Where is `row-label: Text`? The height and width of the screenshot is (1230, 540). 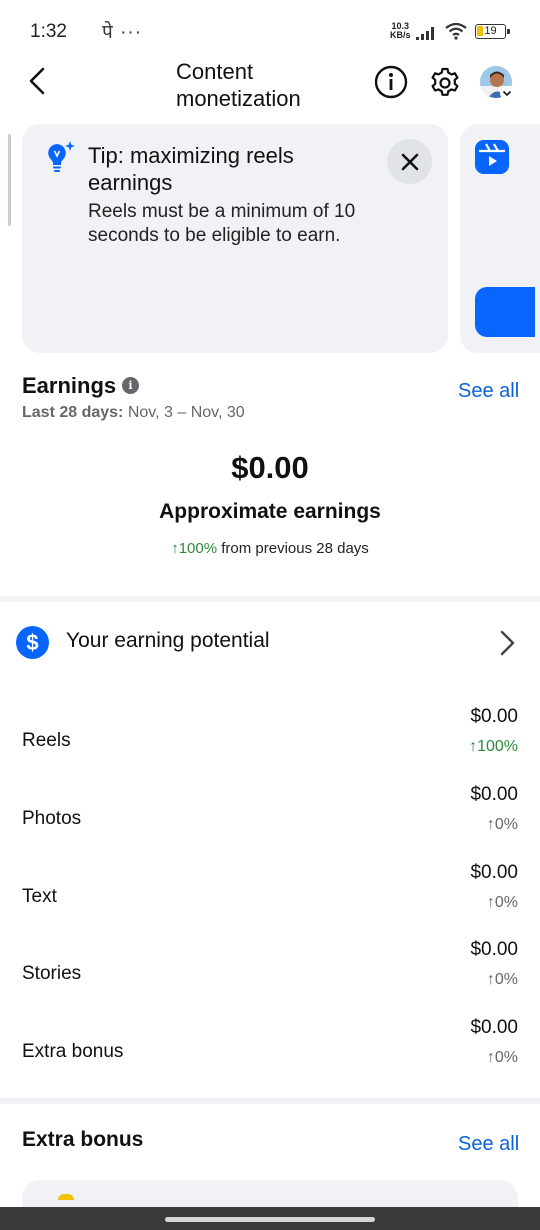
row-label: Text is located at coordinates (39, 896).